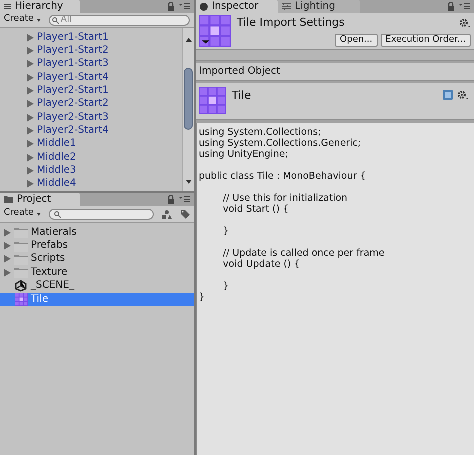 This screenshot has height=455, width=474. What do you see at coordinates (73, 131) in the screenshot?
I see `hierarchy-item: Player2-Start4` at bounding box center [73, 131].